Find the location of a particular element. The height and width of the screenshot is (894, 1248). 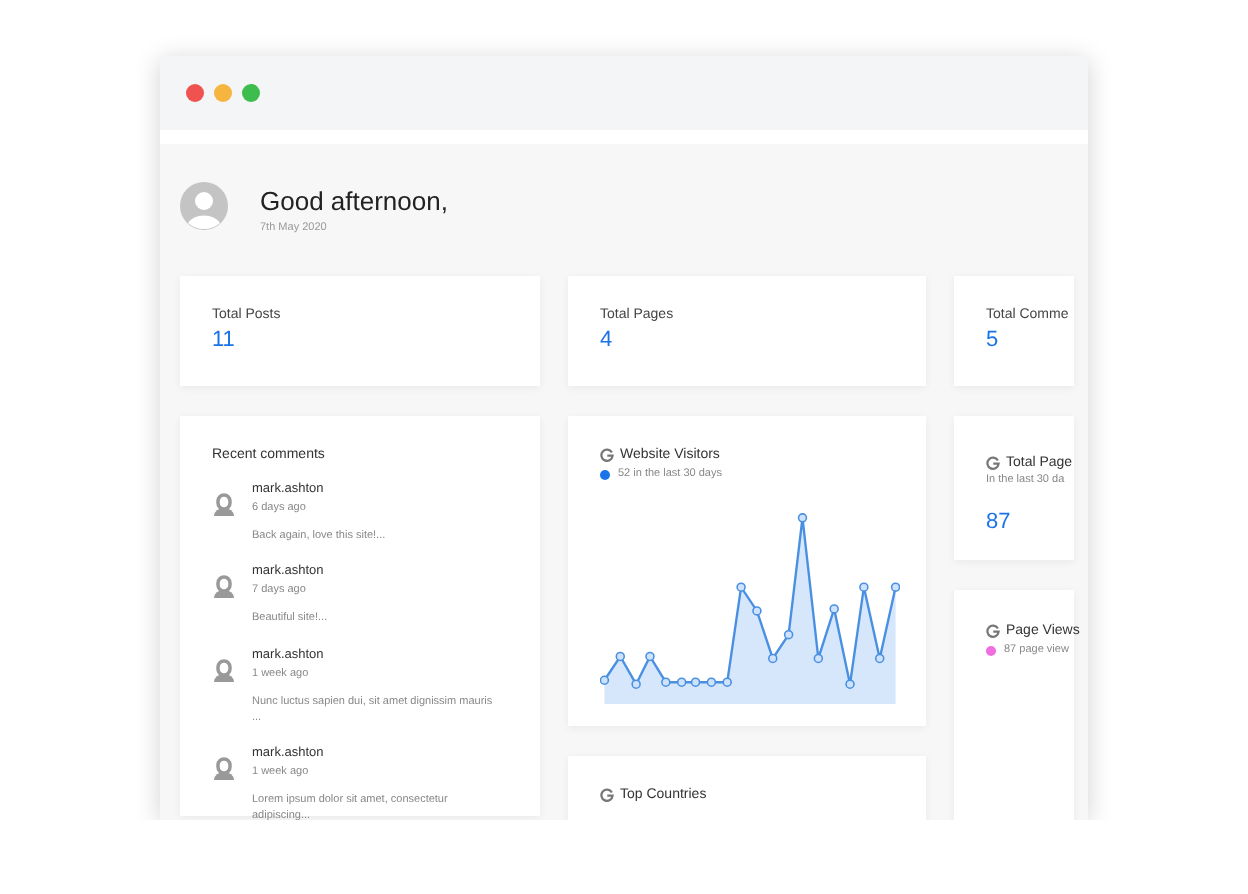

stat-value: 4 is located at coordinates (607, 340).